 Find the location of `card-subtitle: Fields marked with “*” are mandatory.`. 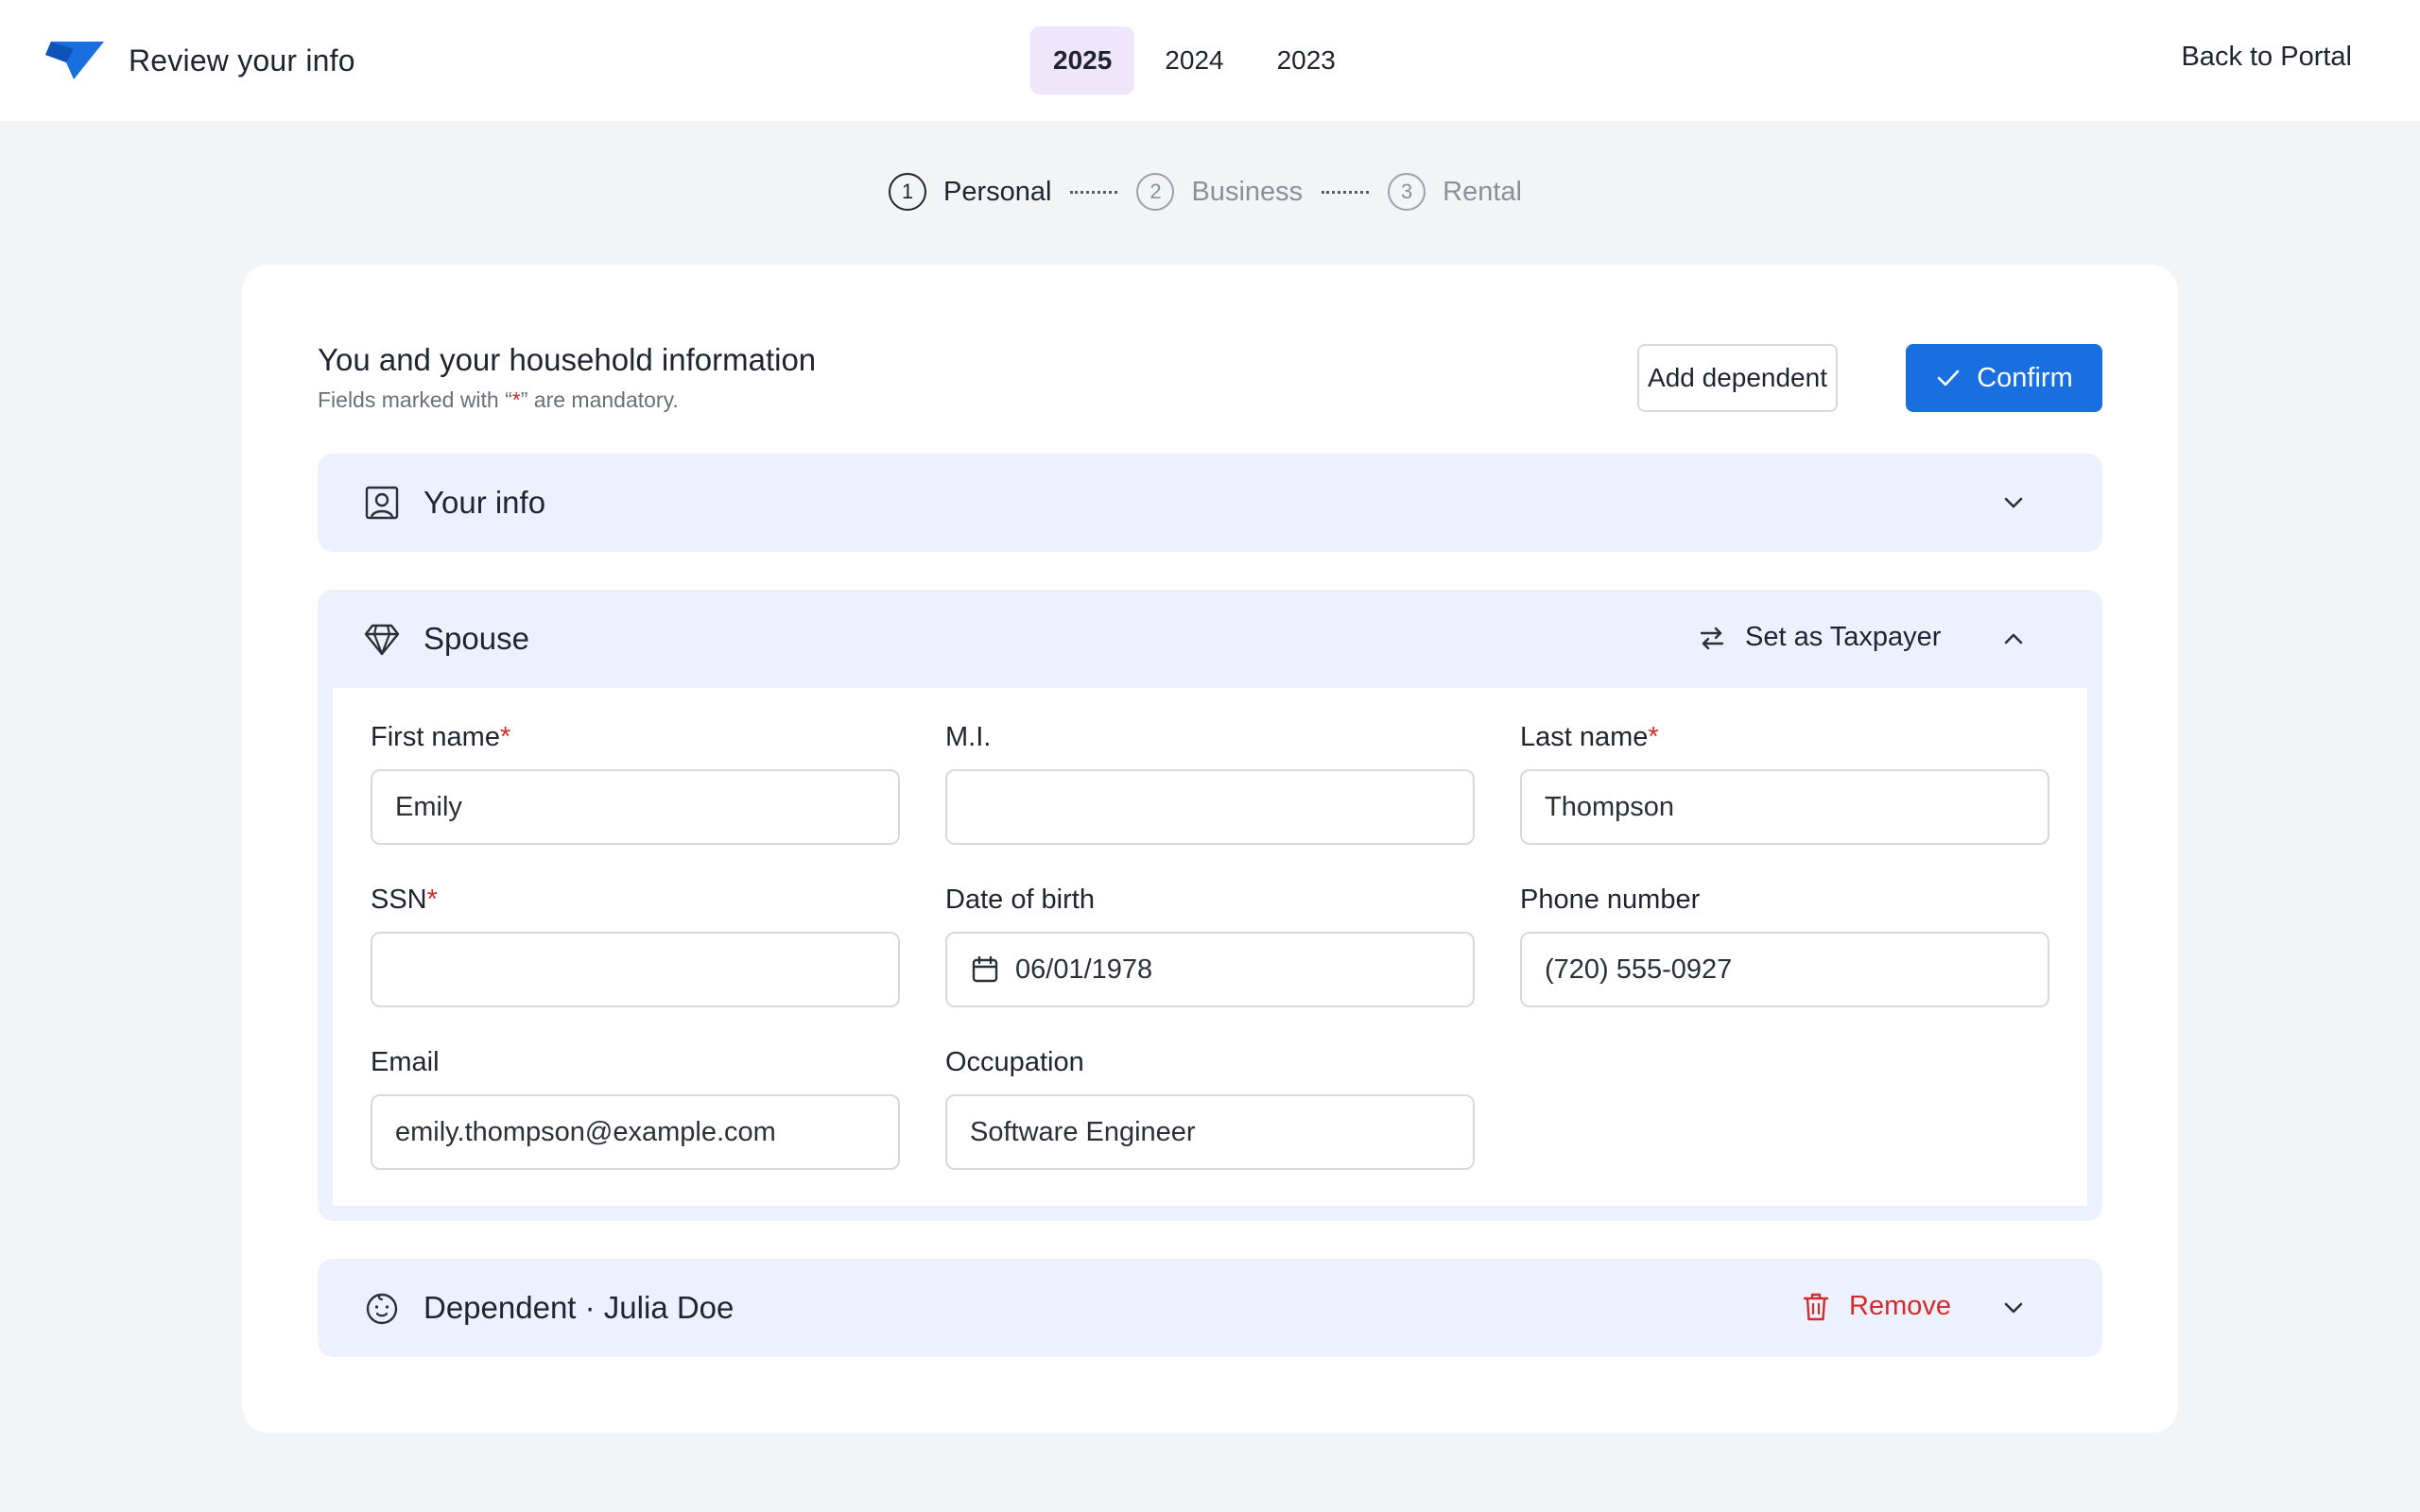

card-subtitle: Fields marked with “*” are mandatory. is located at coordinates (498, 400).